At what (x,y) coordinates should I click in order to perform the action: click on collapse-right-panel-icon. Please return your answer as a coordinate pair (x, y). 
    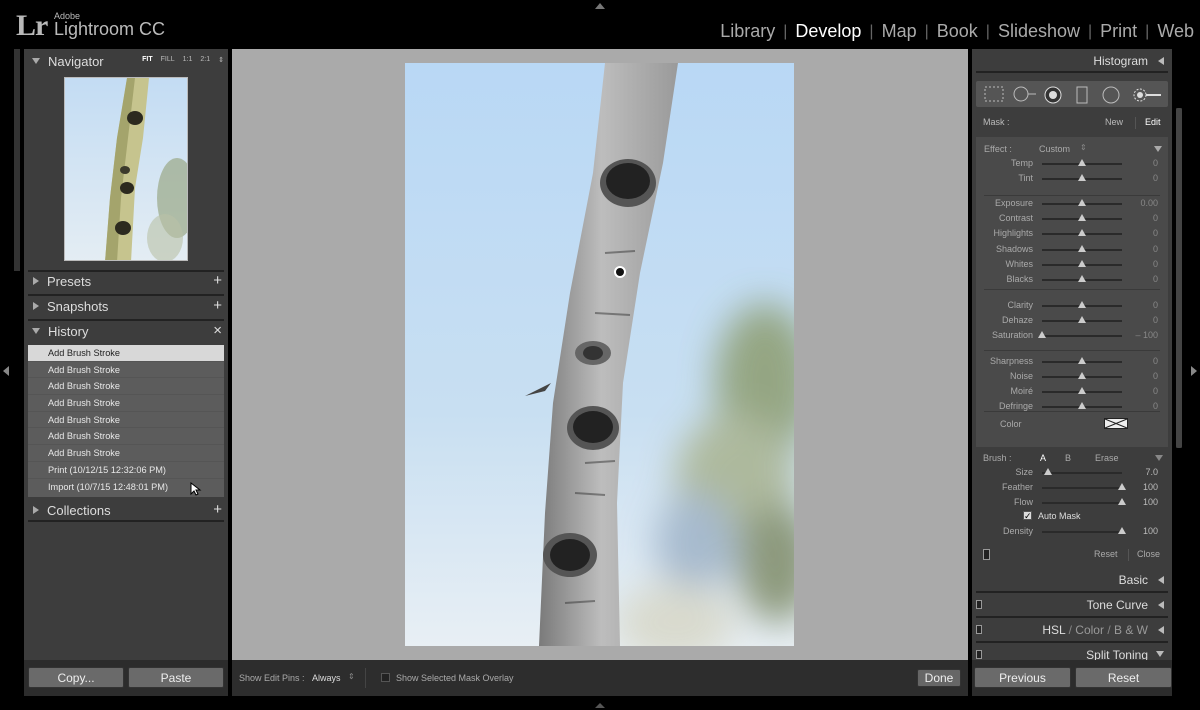
    Looking at the image, I should click on (1194, 371).